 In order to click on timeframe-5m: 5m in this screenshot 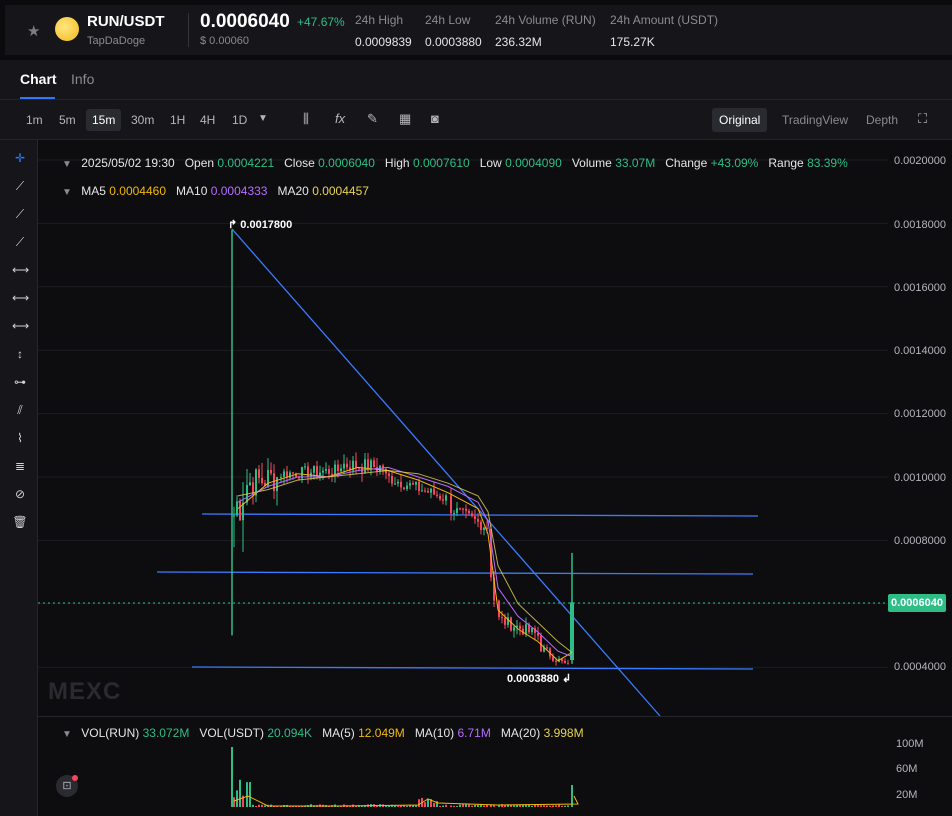, I will do `click(67, 120)`.